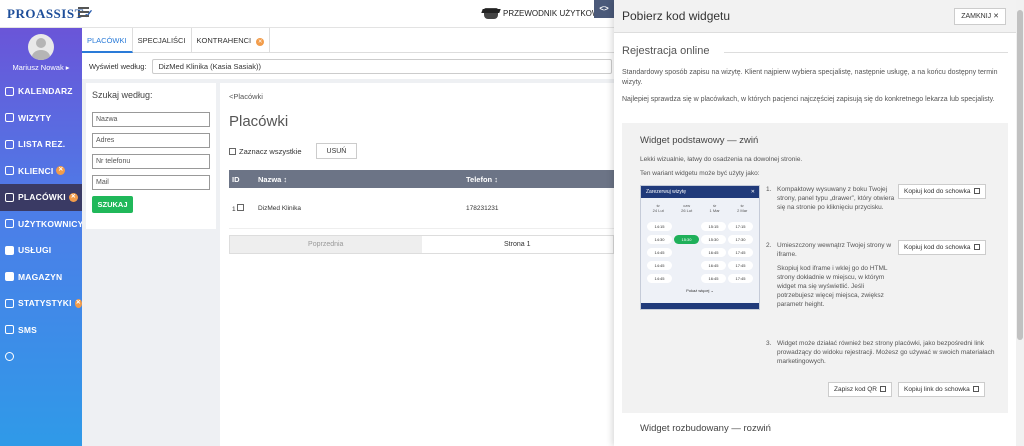  I want to click on copy-link-button: Kopiuj link do schowka, so click(941, 389).